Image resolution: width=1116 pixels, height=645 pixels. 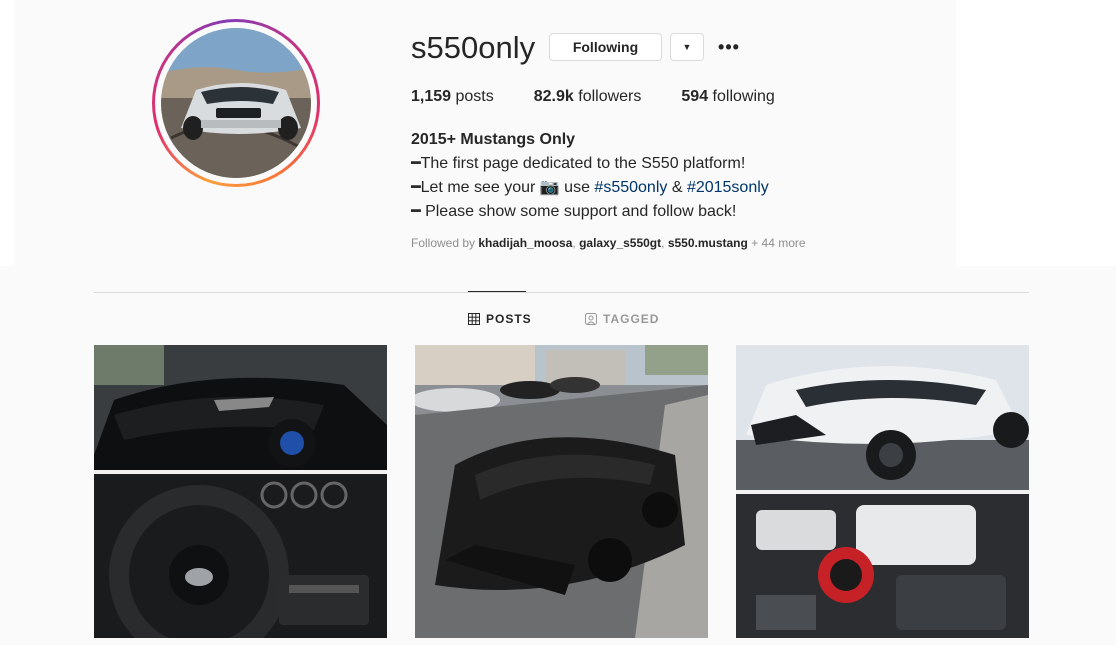 What do you see at coordinates (708, 243) in the screenshot?
I see `follower-link: s550.mustang` at bounding box center [708, 243].